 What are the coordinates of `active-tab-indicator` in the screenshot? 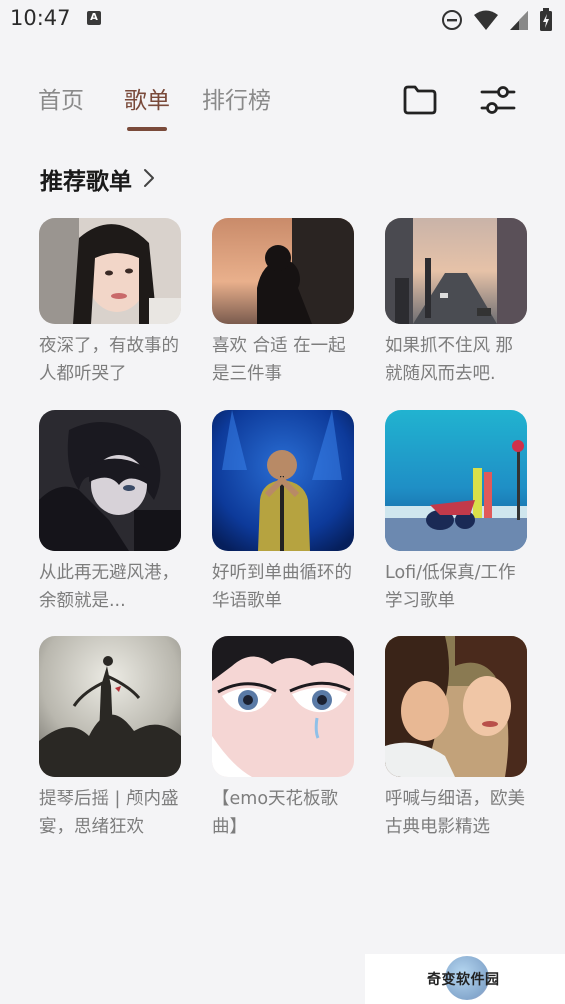 It's located at (147, 129).